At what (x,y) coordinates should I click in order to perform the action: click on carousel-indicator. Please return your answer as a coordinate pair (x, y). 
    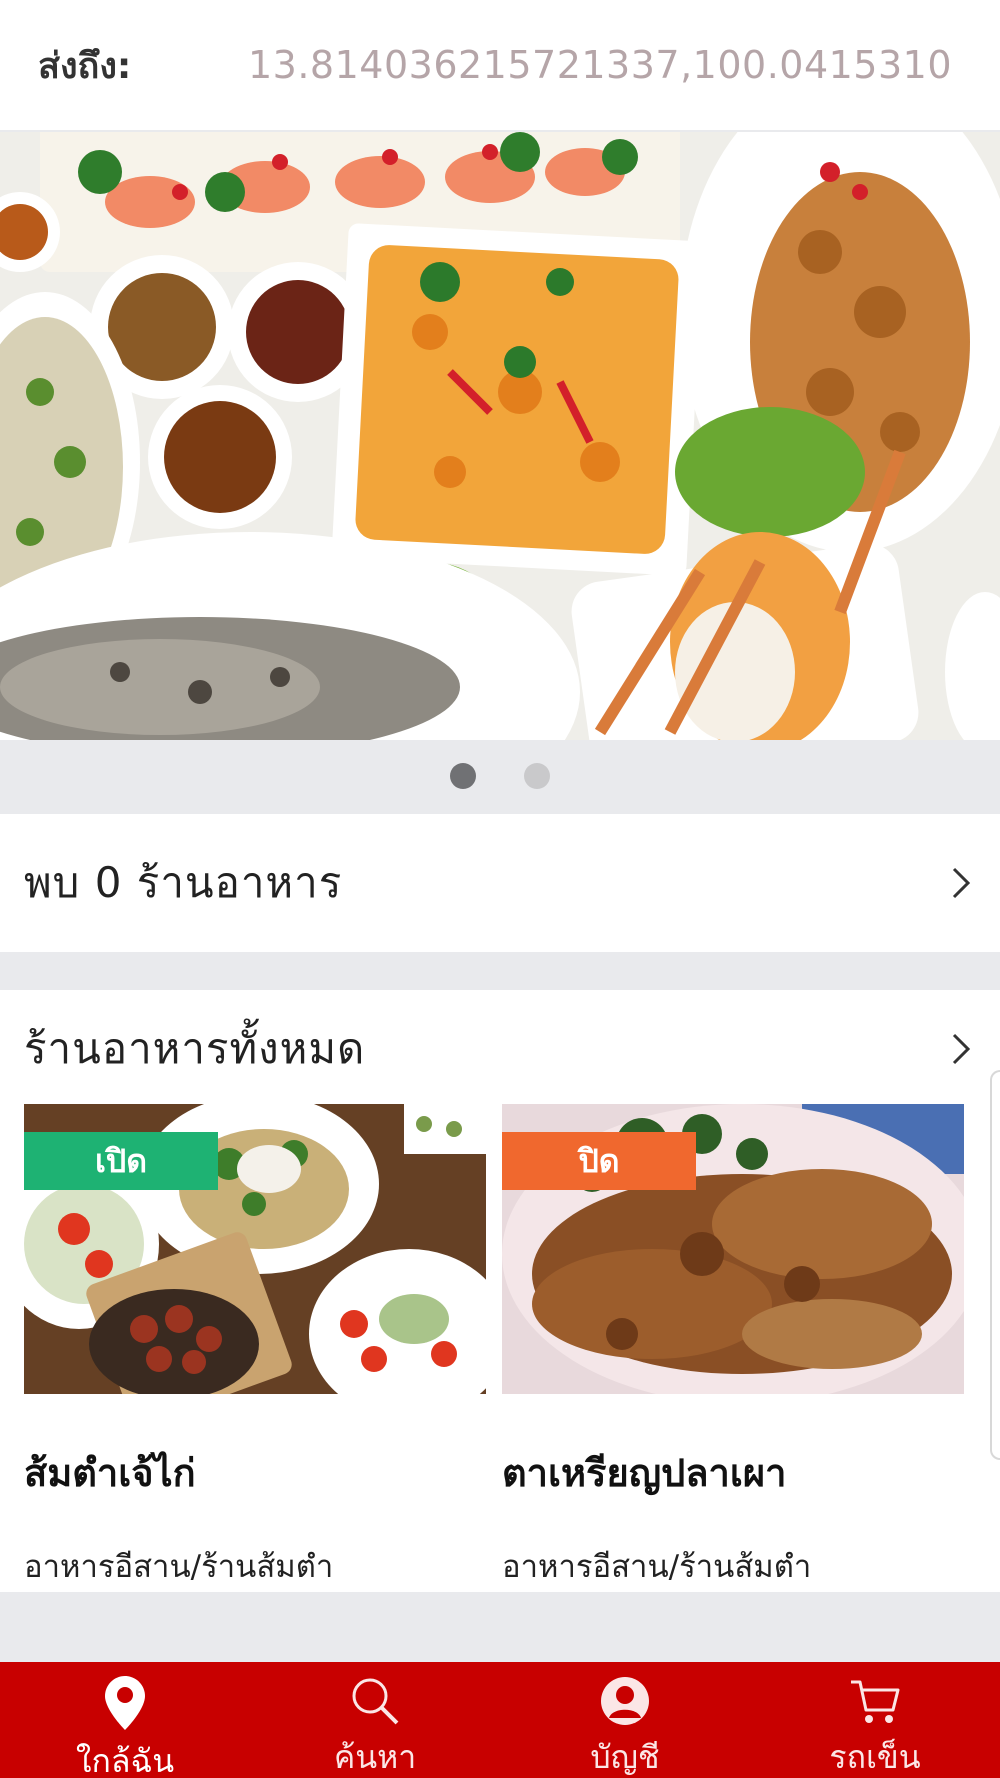
    Looking at the image, I should click on (500, 776).